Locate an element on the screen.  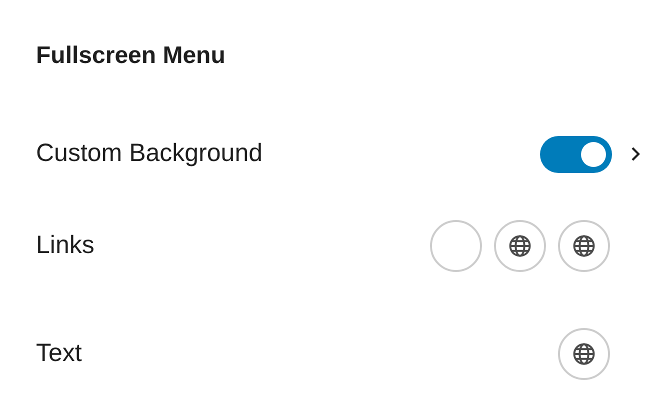
toggle-switch is located at coordinates (576, 154).